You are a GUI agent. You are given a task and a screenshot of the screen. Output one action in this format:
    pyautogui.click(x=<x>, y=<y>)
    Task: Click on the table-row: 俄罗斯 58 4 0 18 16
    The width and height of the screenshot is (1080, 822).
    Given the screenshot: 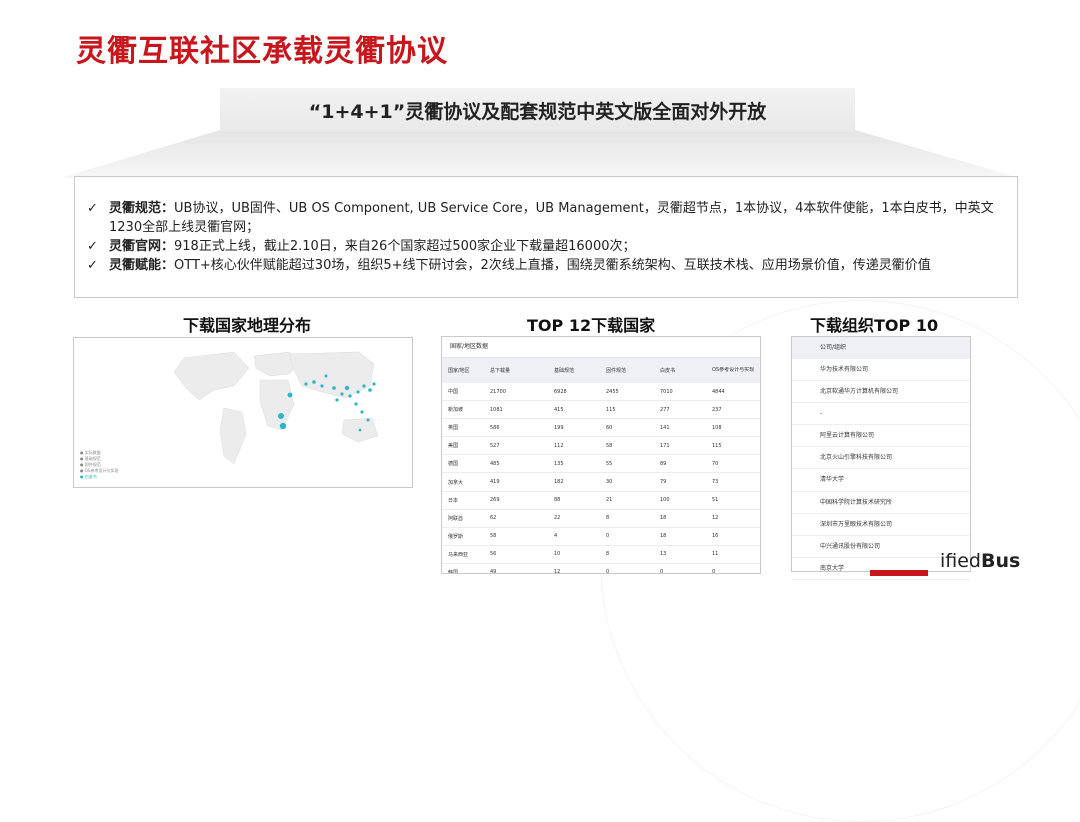 What is the action you would take?
    pyautogui.click(x=601, y=537)
    